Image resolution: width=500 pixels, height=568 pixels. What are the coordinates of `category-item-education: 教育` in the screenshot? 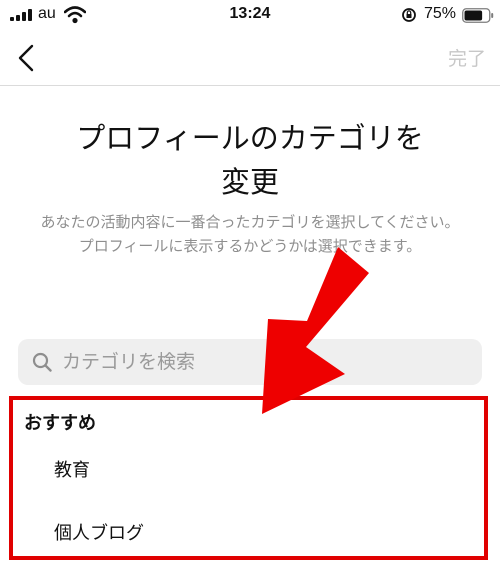 It's located at (249, 469).